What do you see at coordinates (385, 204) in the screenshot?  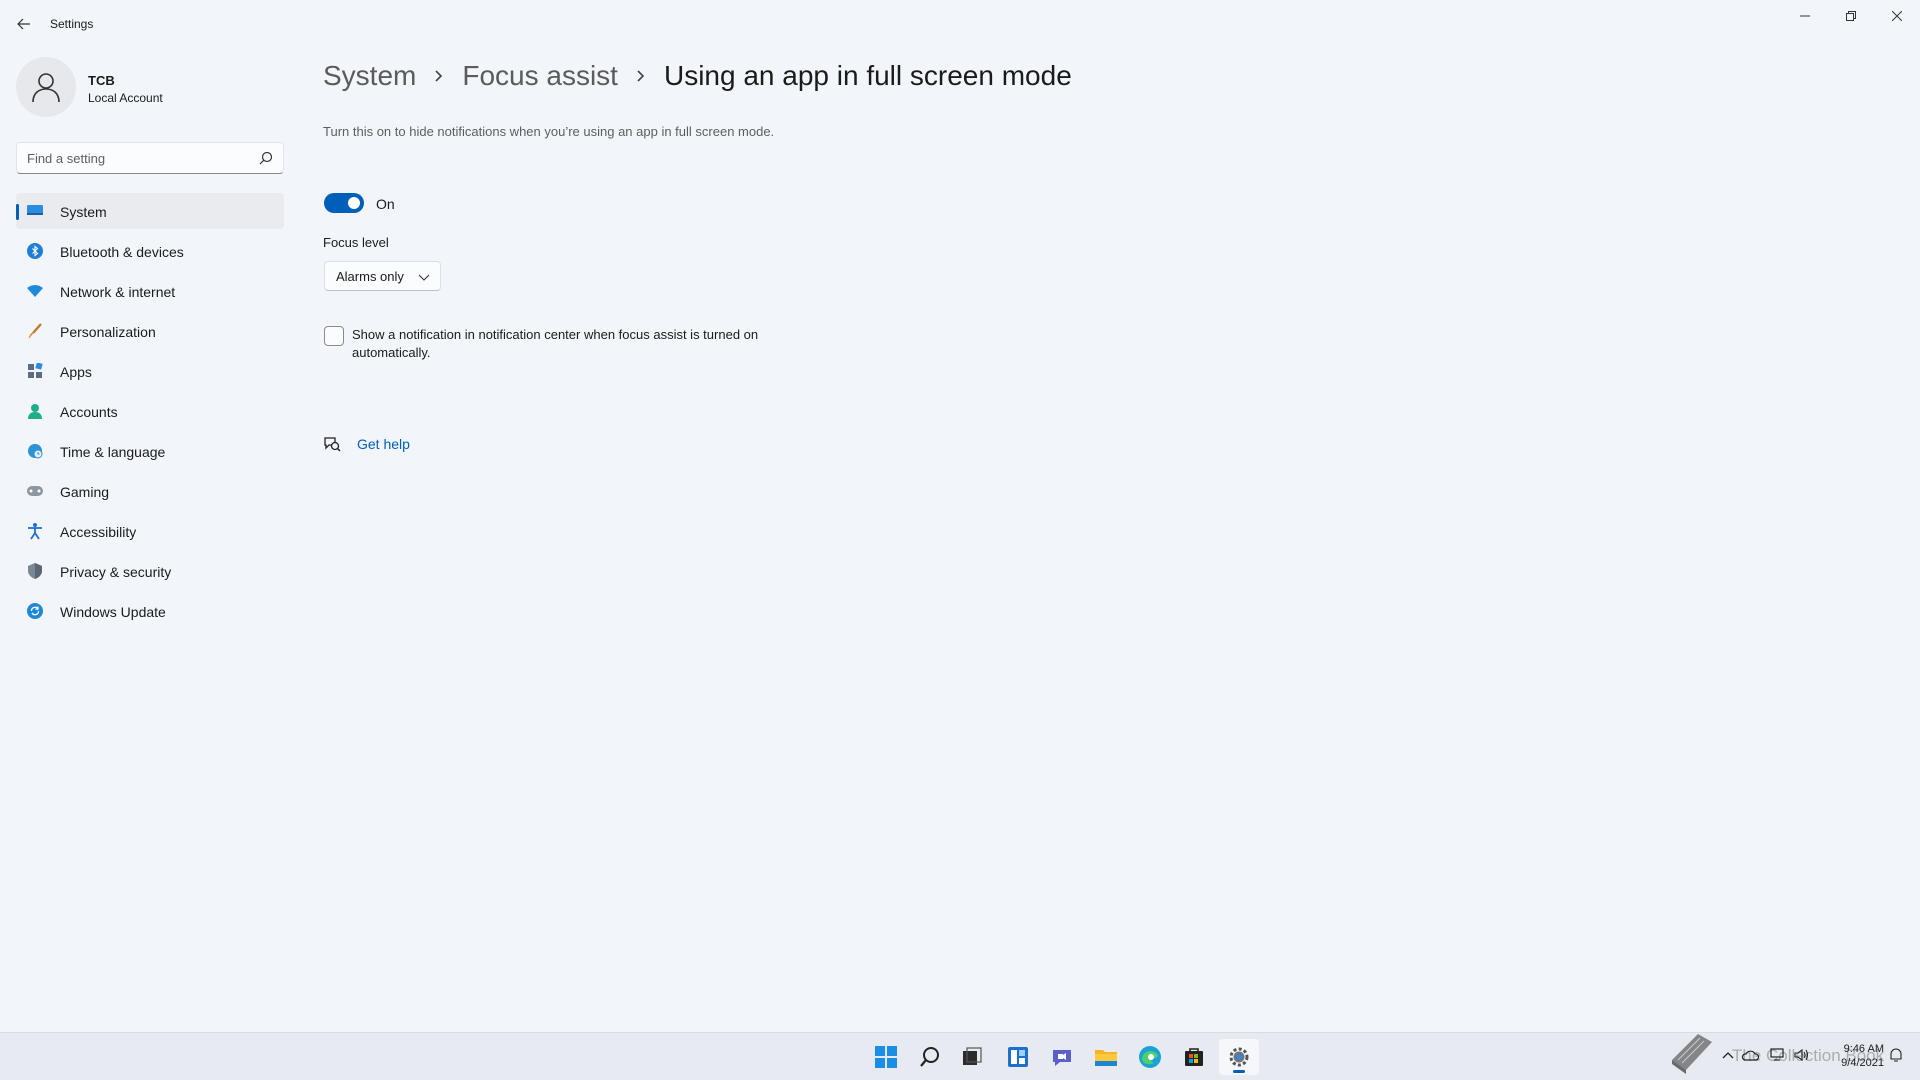 I see `toggle-state-label: On` at bounding box center [385, 204].